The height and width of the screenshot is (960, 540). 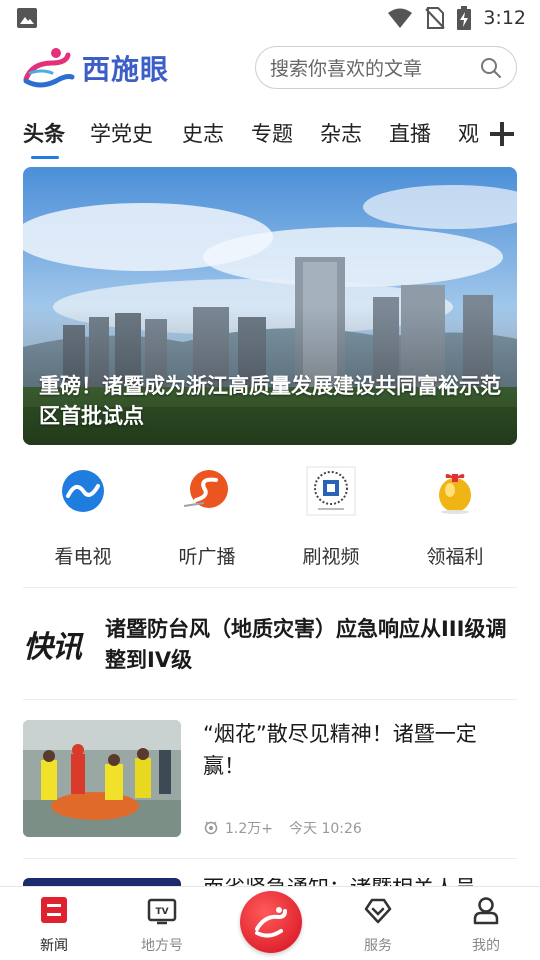 What do you see at coordinates (504, 18) in the screenshot?
I see `status-time: 3:12` at bounding box center [504, 18].